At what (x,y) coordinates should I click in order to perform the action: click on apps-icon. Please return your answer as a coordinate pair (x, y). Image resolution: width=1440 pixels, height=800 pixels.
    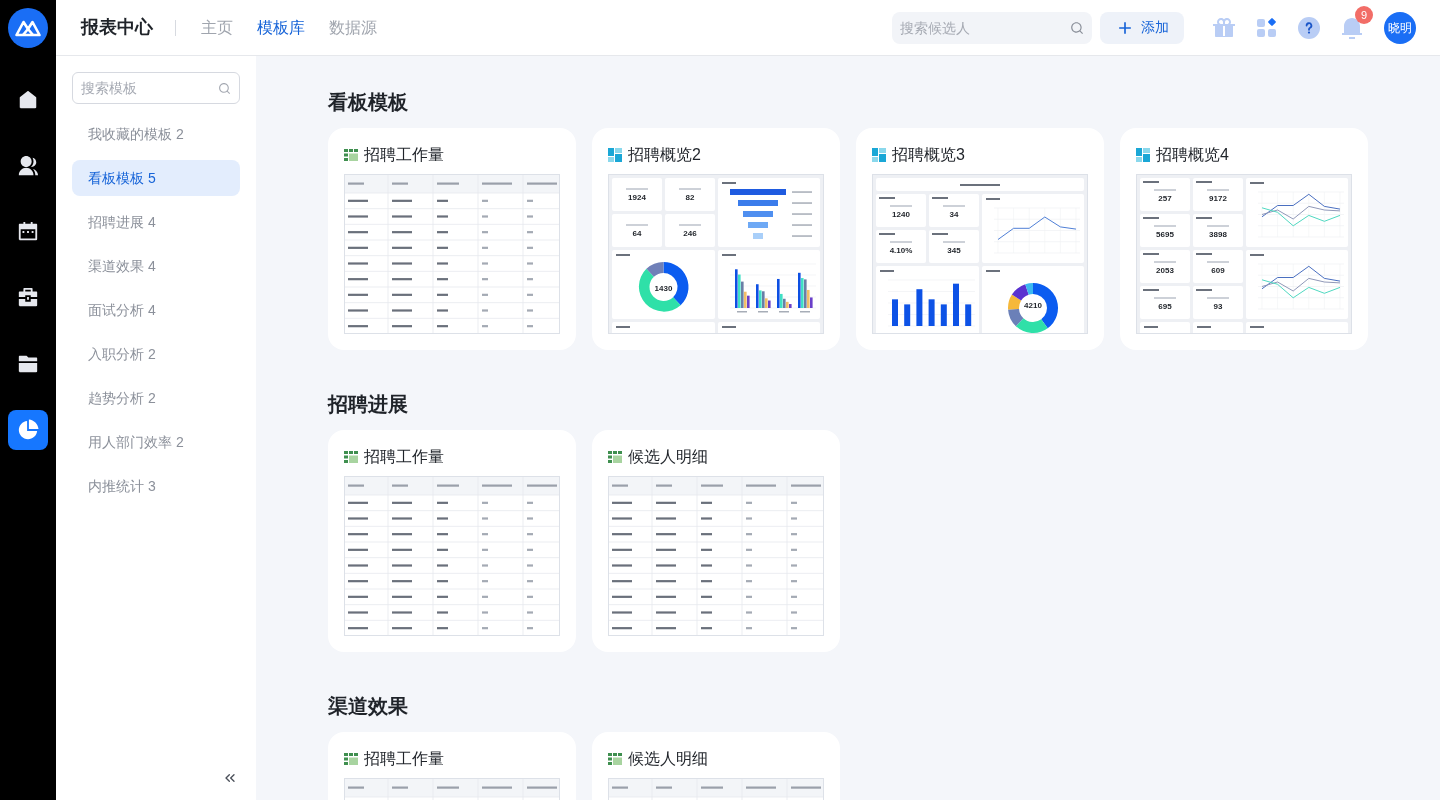
    Looking at the image, I should click on (1267, 27).